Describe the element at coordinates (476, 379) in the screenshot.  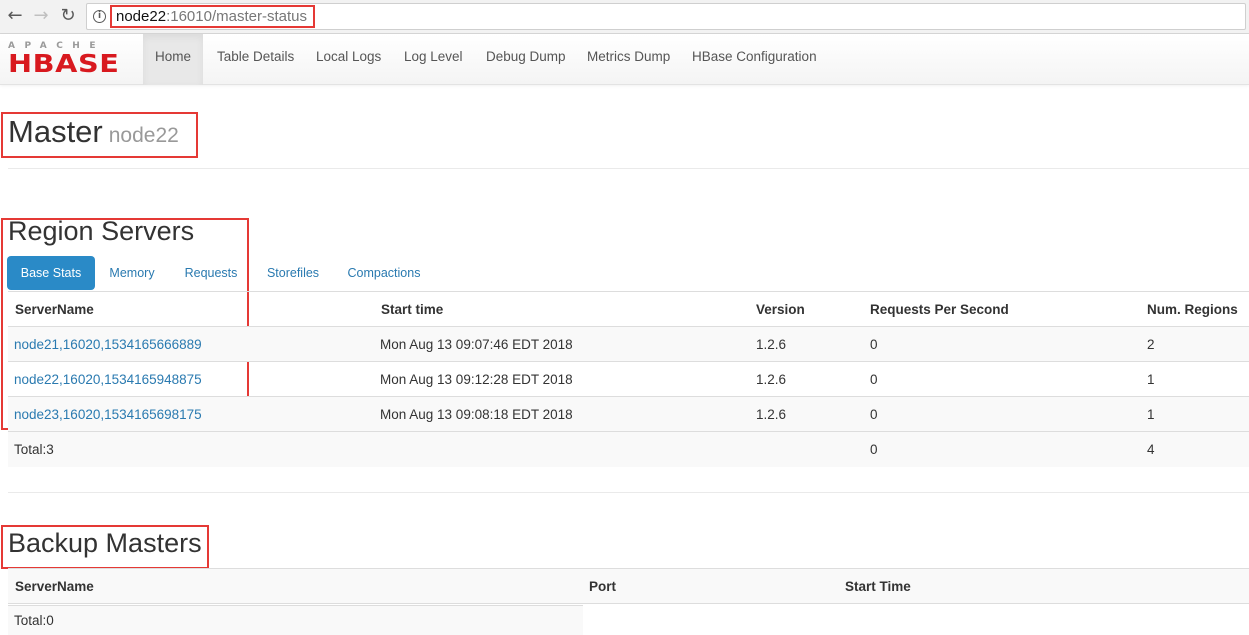
I see `start-time-cell: Mon Aug 13 09:12:28 EDT 2018` at that location.